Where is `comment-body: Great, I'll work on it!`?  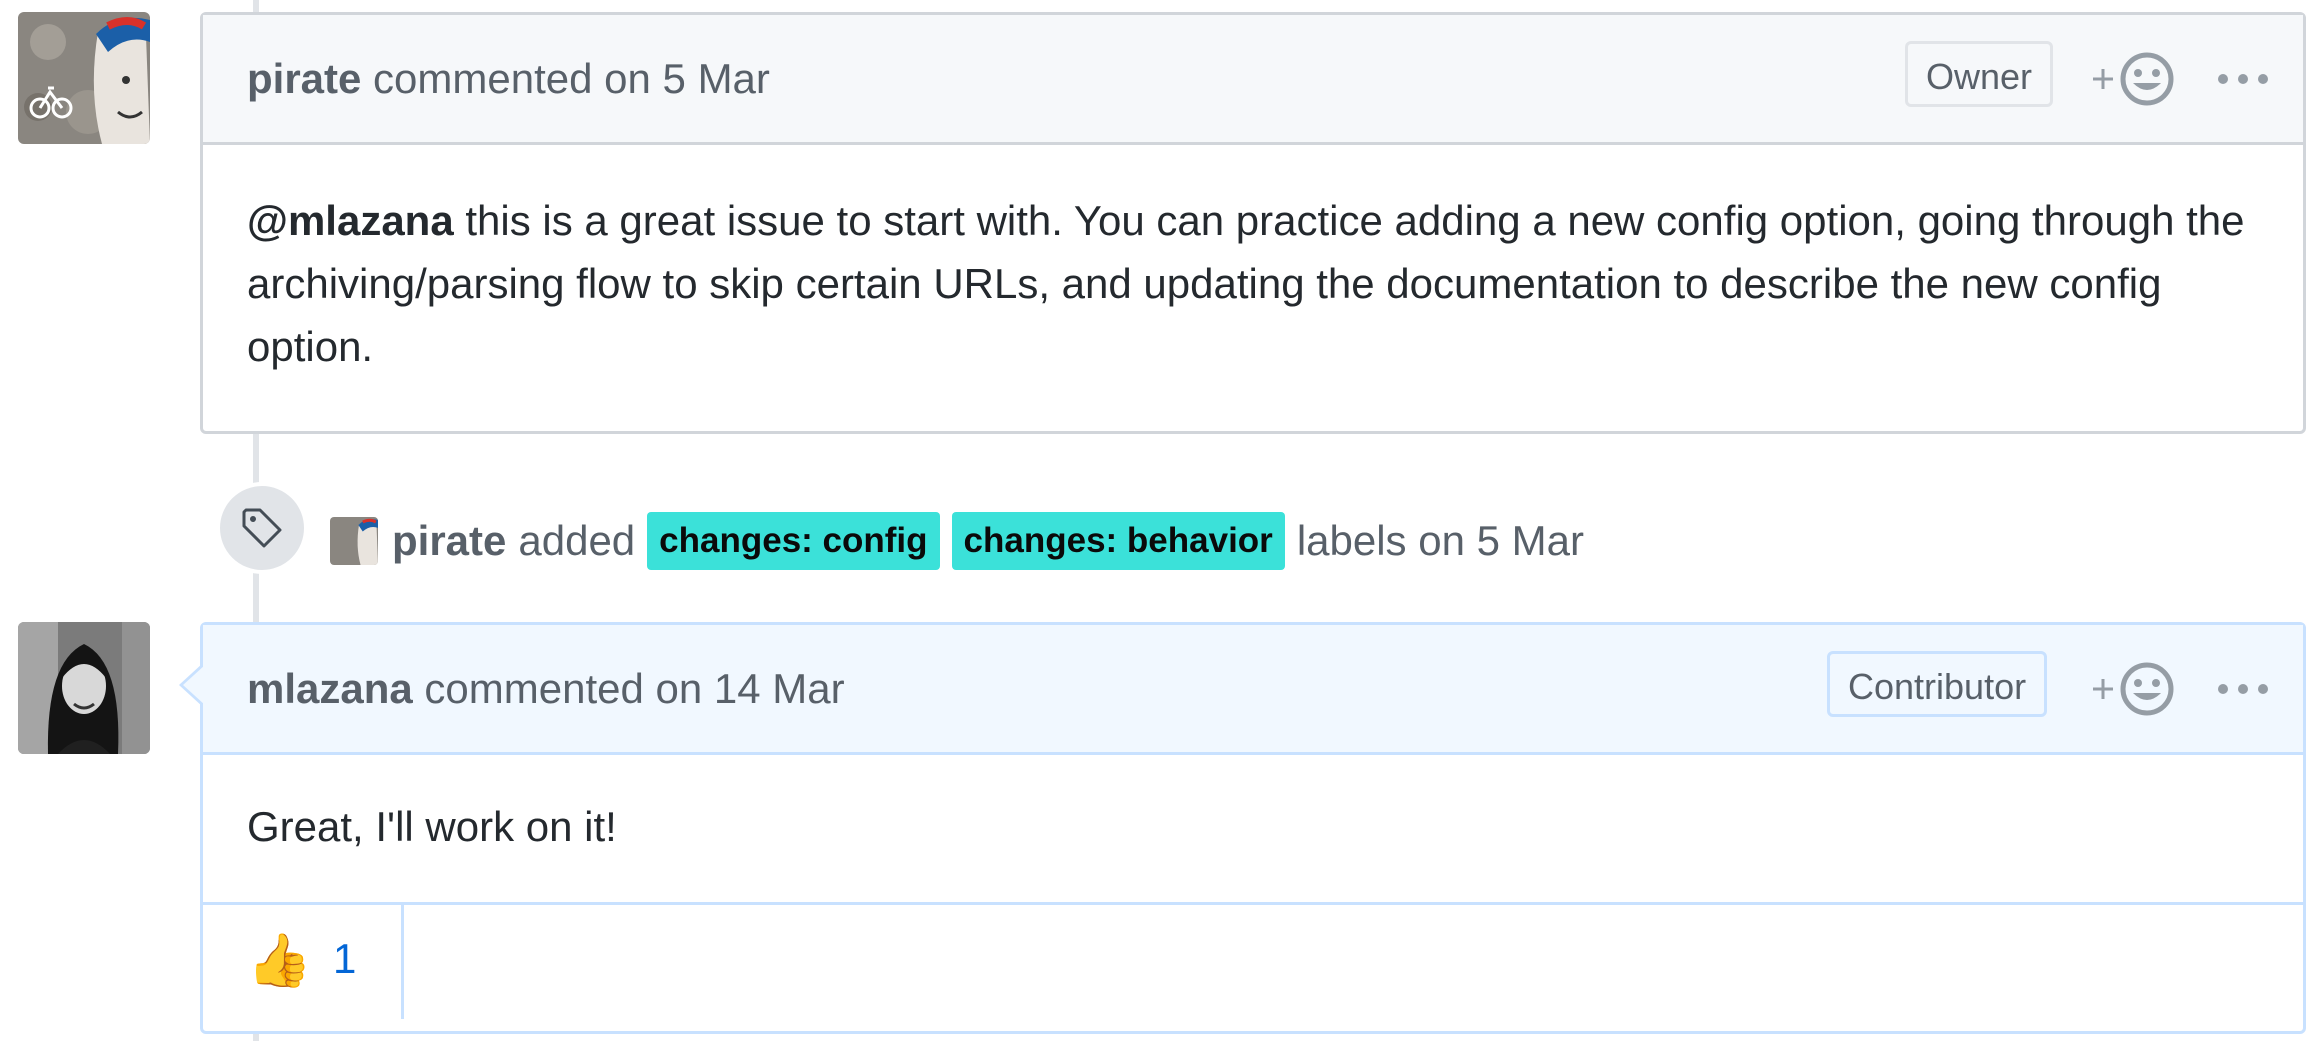 comment-body: Great, I'll work on it! is located at coordinates (1253, 828).